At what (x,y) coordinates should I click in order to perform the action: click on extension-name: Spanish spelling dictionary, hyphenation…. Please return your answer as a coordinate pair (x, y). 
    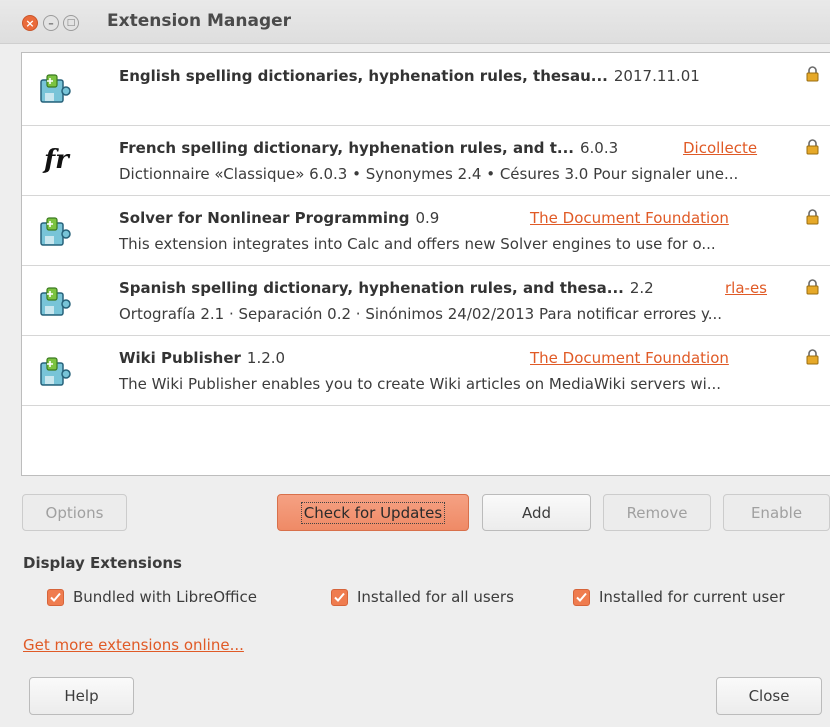
    Looking at the image, I should click on (371, 288).